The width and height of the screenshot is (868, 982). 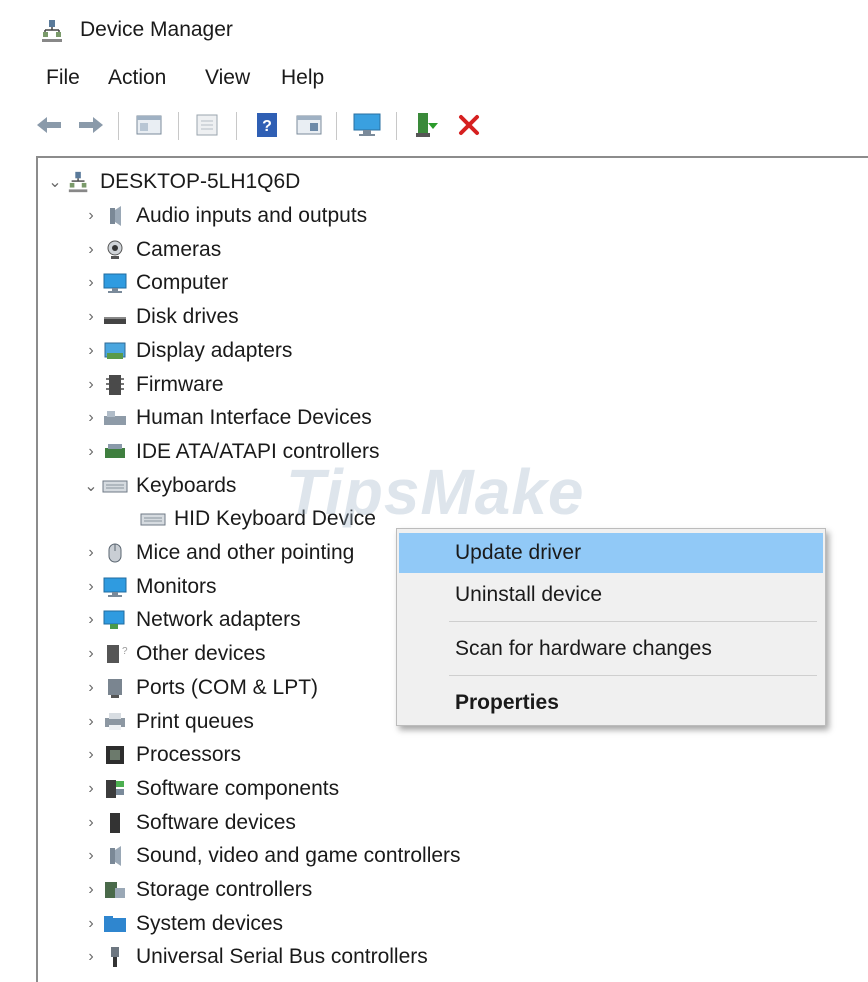 I want to click on tree-item-label: Mice and other pointing, so click(x=245, y=552).